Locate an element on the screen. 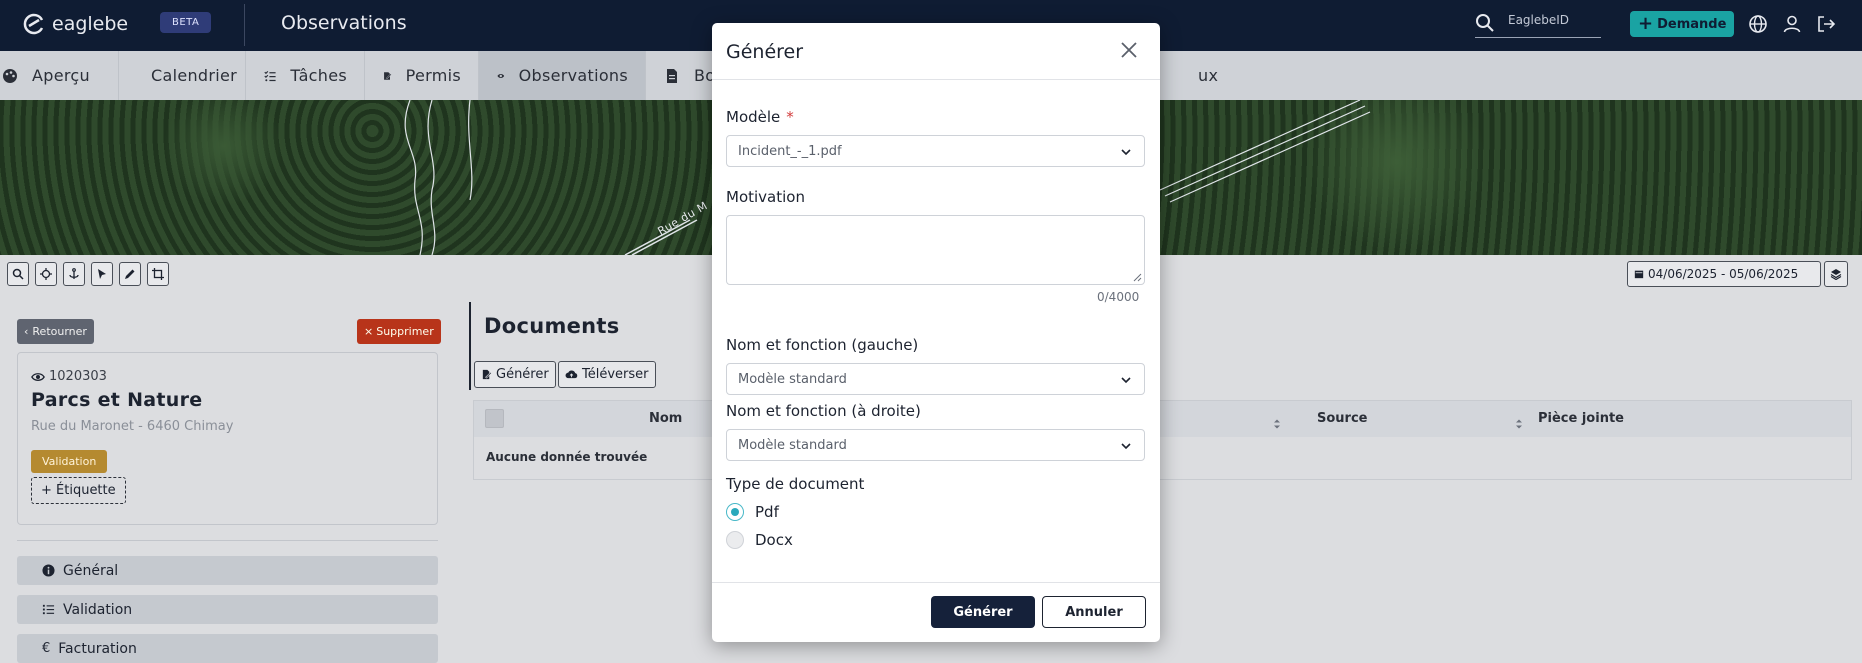 This screenshot has height=663, width=1862. new-request-button: + Demande is located at coordinates (1682, 24).